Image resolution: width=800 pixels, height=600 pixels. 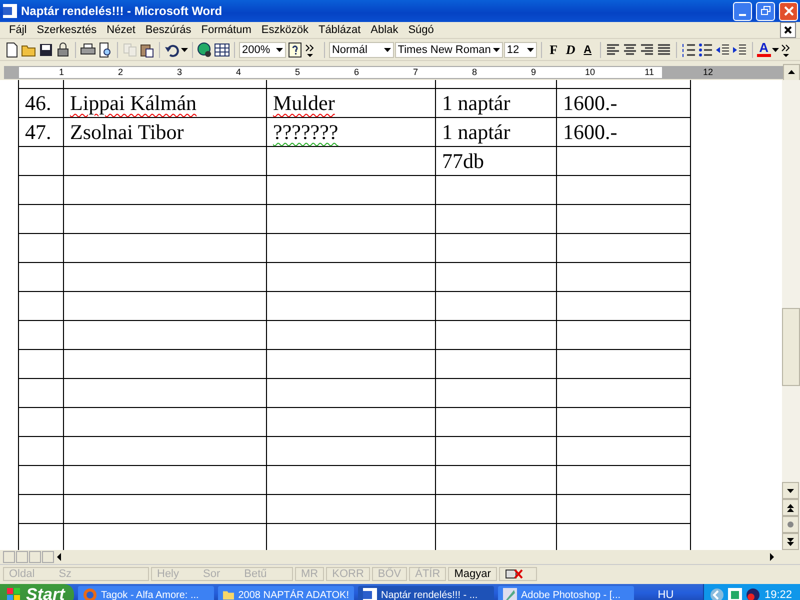 What do you see at coordinates (18, 30) in the screenshot?
I see `menu-item: Fájl` at bounding box center [18, 30].